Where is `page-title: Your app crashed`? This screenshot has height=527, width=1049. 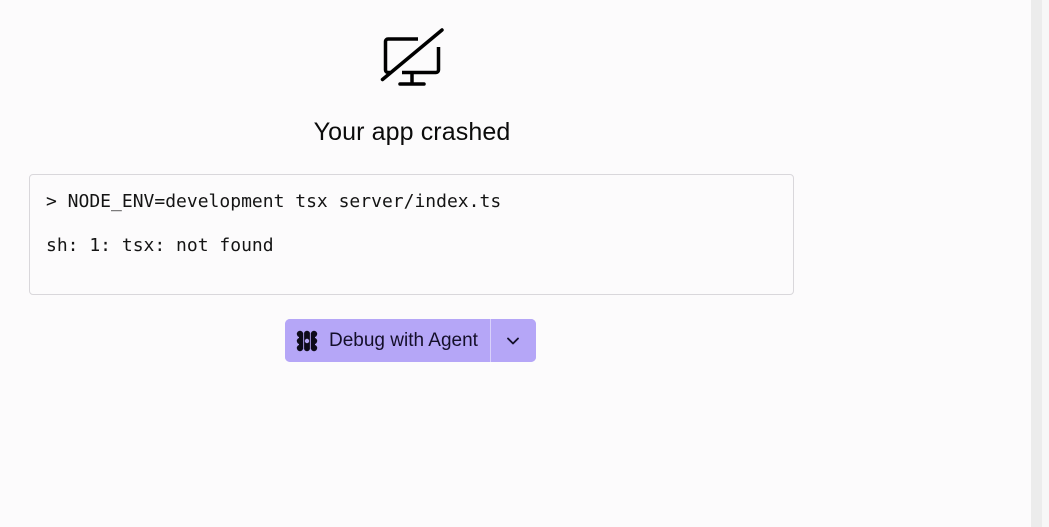 page-title: Your app crashed is located at coordinates (412, 132).